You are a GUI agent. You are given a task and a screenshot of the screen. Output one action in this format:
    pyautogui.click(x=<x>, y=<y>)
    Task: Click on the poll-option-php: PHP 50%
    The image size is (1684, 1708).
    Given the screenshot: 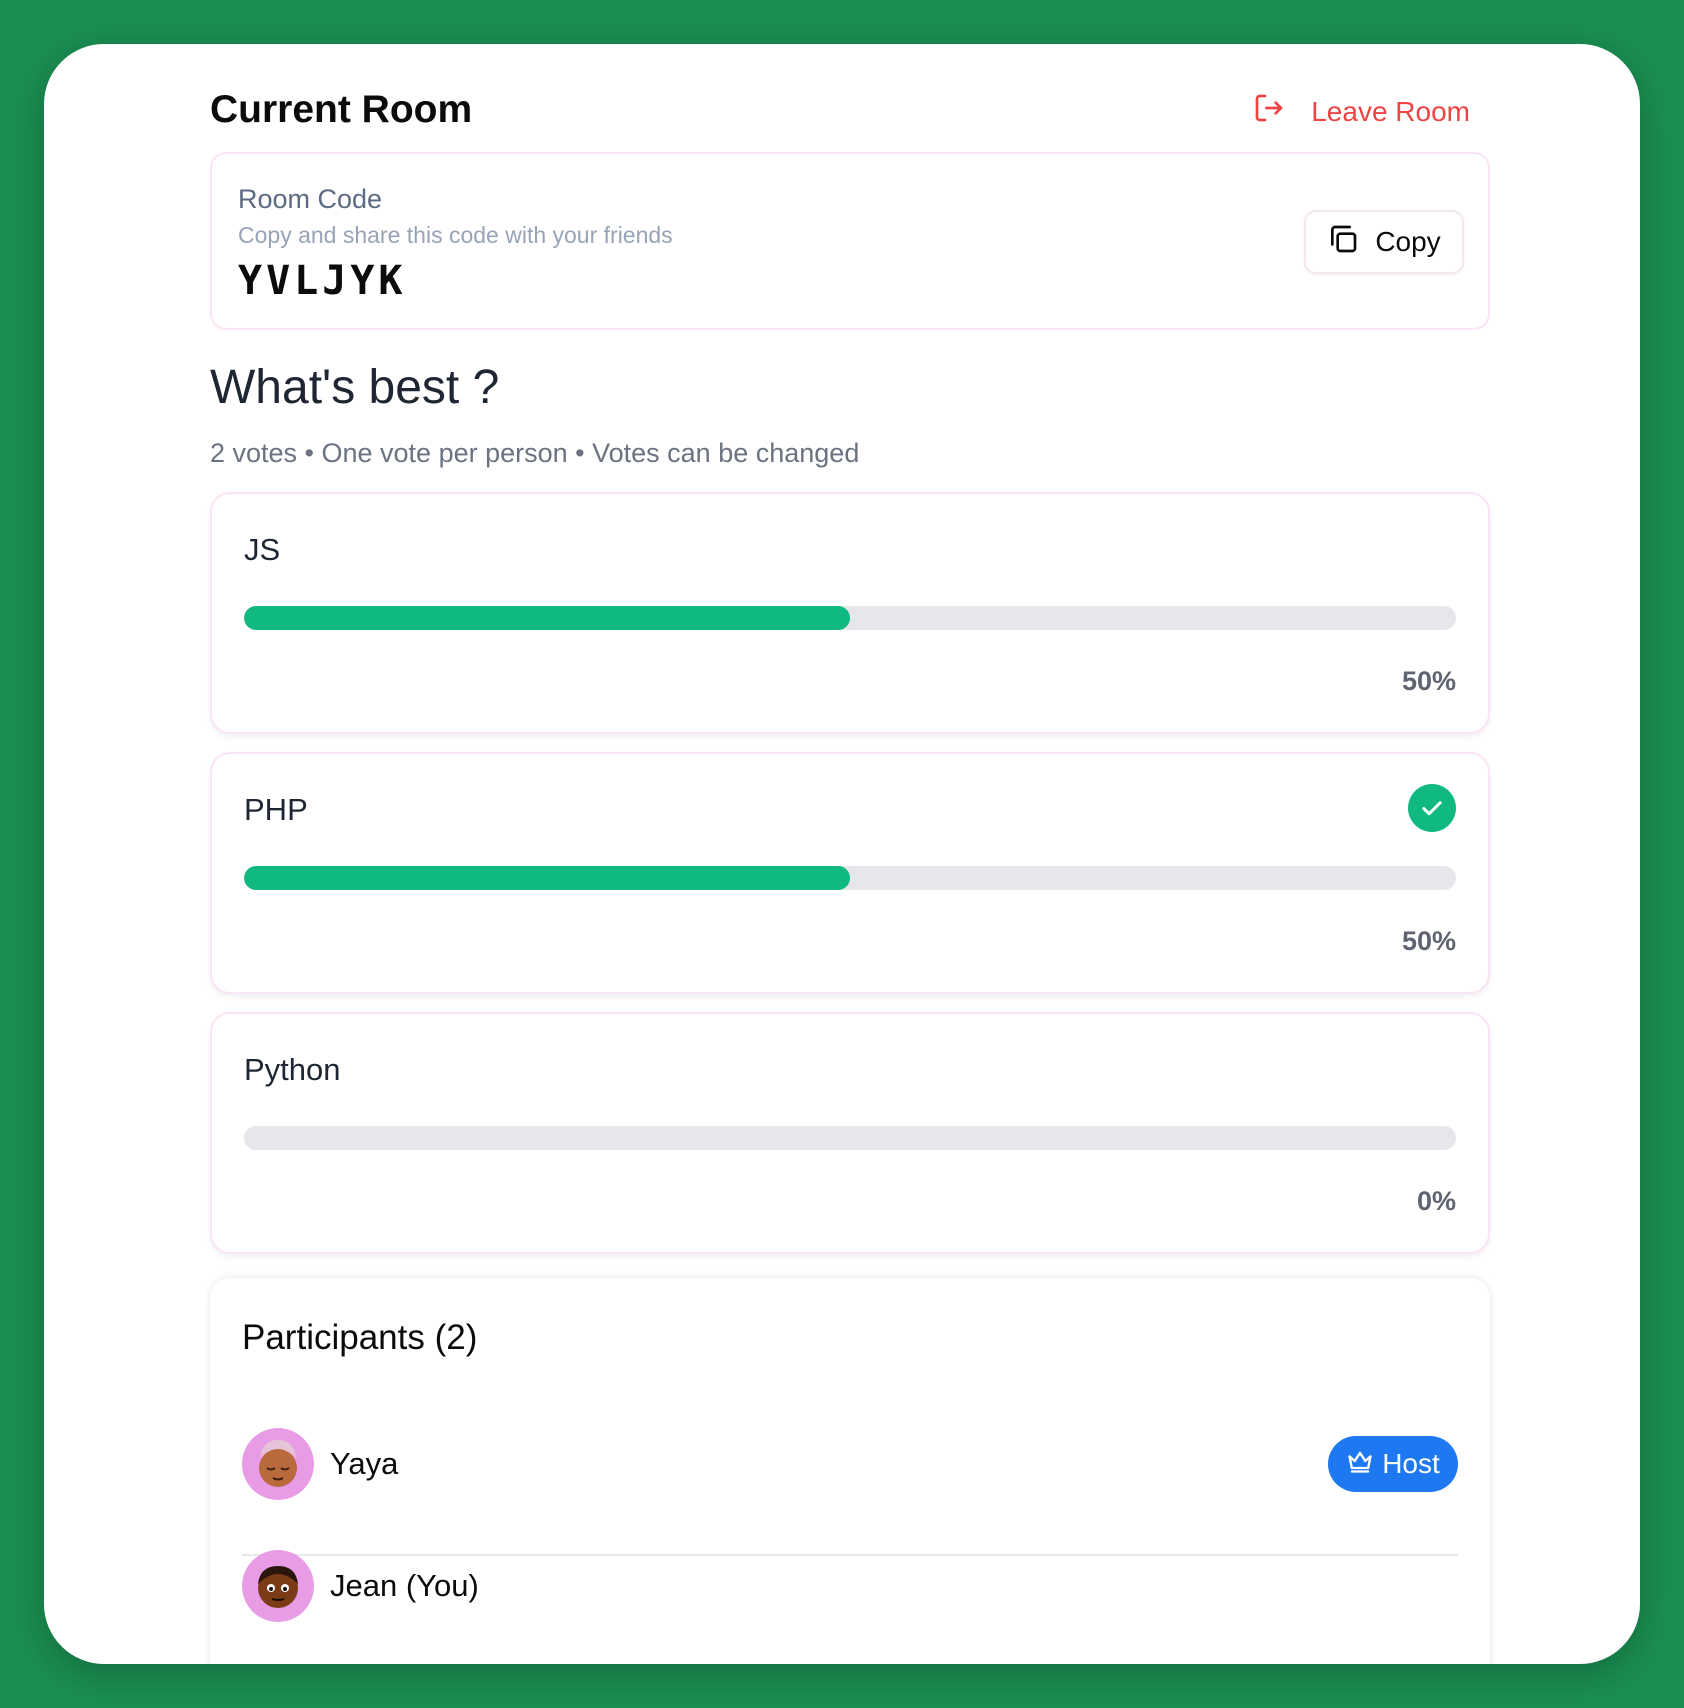 What is the action you would take?
    pyautogui.click(x=850, y=873)
    